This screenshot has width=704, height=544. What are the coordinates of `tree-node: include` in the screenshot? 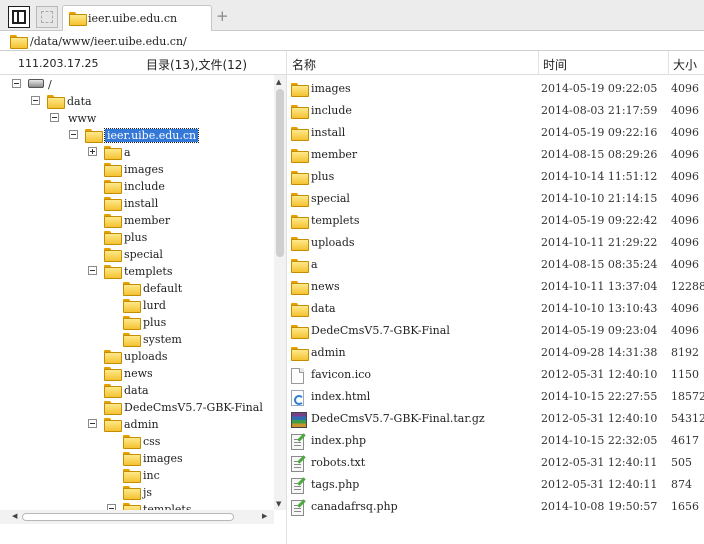 It's located at (137, 186).